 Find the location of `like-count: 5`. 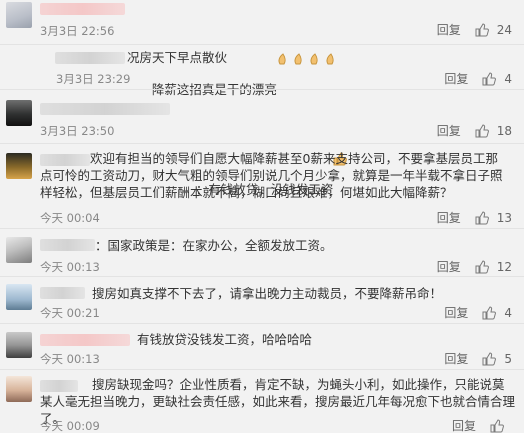

like-count: 5 is located at coordinates (508, 358).